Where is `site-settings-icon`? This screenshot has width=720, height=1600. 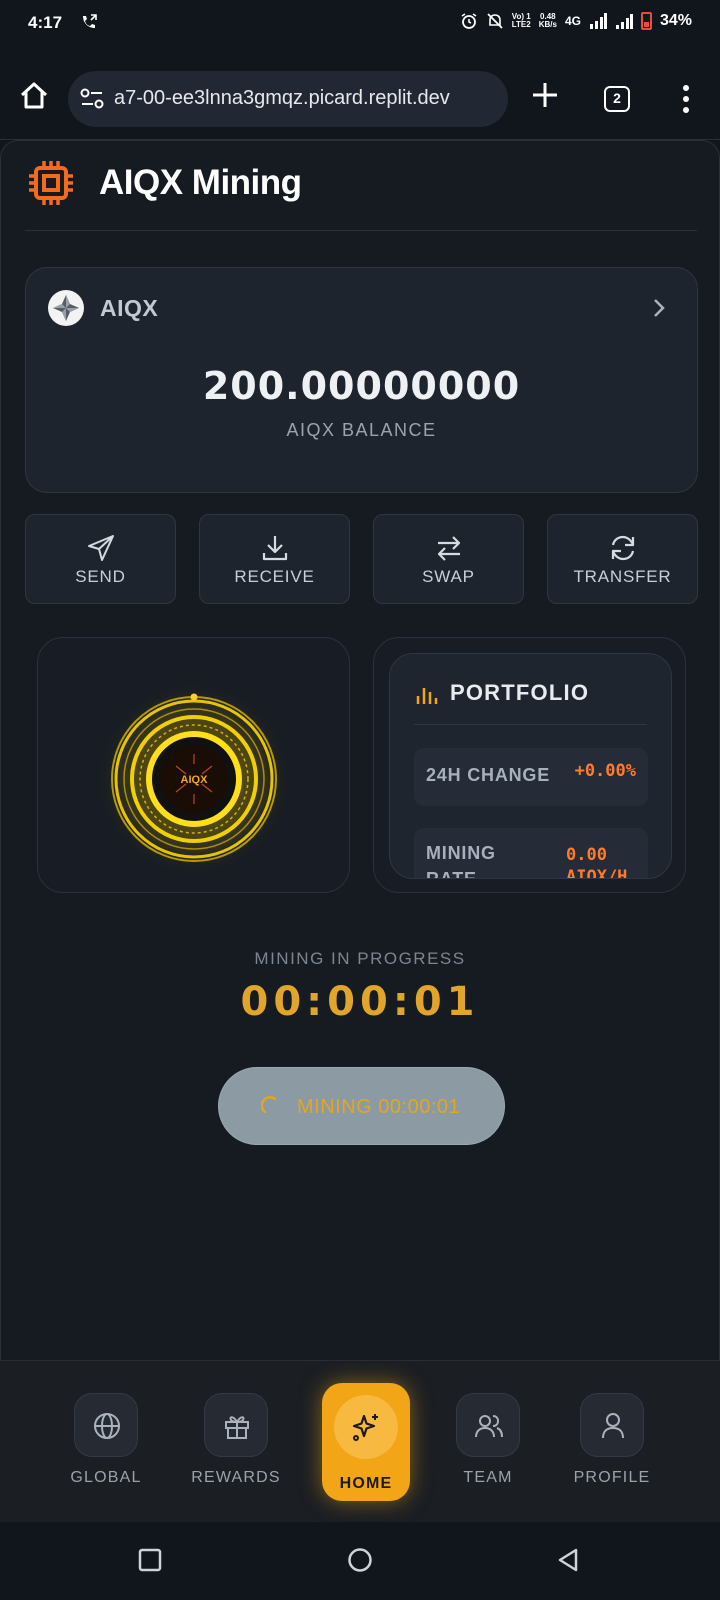
site-settings-icon is located at coordinates (92, 99).